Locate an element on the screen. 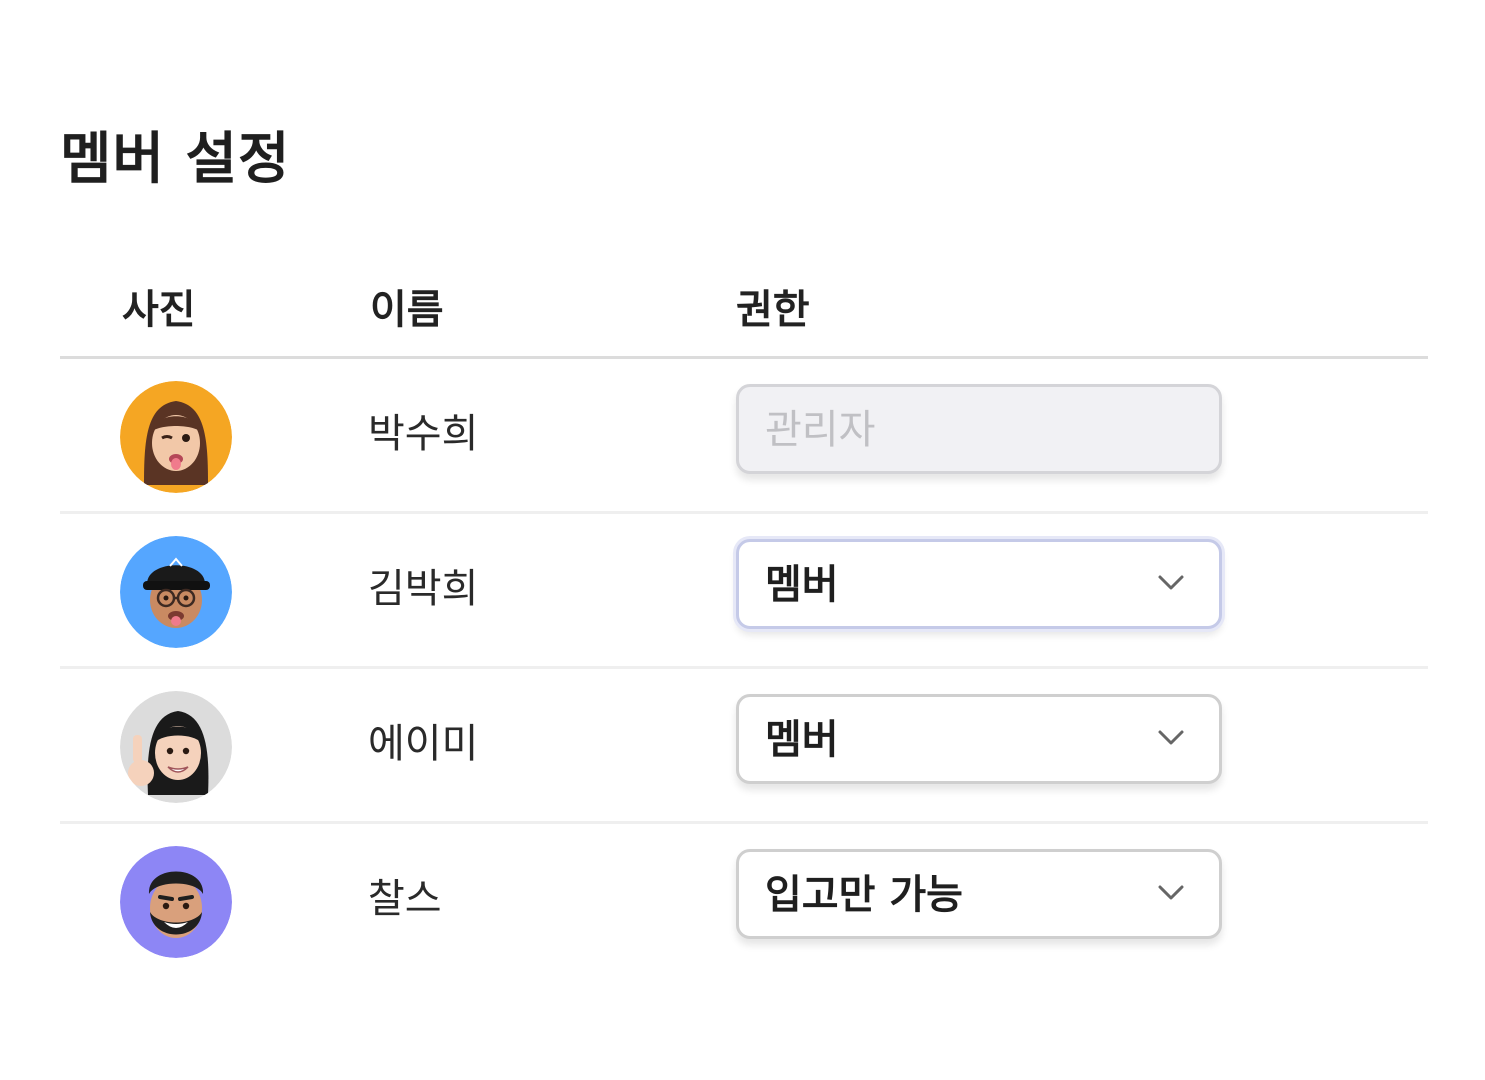 This screenshot has height=1080, width=1485. table-row: 에이미 멤버 is located at coordinates (744, 746).